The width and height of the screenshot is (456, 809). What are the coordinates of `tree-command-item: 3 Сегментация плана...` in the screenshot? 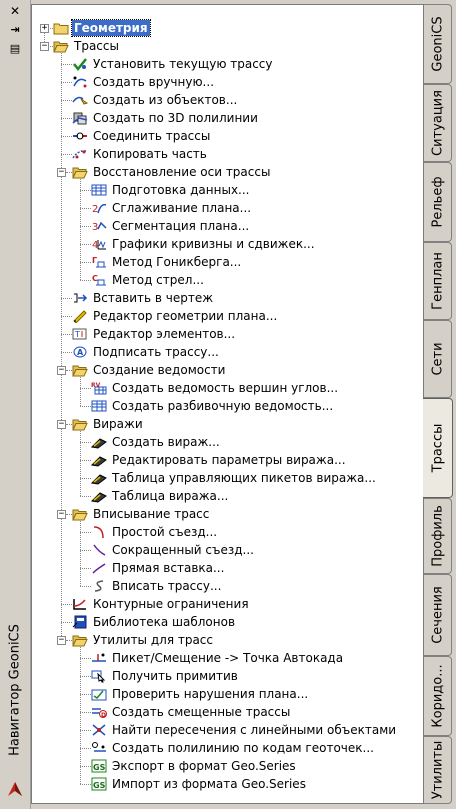 It's located at (171, 226).